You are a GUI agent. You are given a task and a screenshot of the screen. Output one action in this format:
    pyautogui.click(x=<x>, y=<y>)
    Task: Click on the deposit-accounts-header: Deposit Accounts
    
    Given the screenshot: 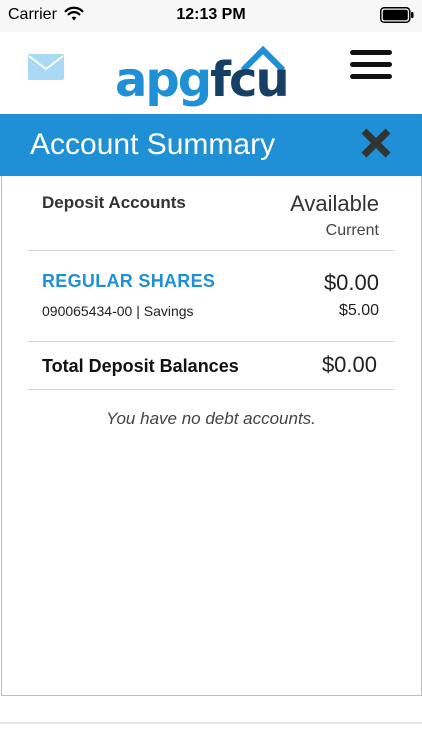 What is the action you would take?
    pyautogui.click(x=114, y=202)
    